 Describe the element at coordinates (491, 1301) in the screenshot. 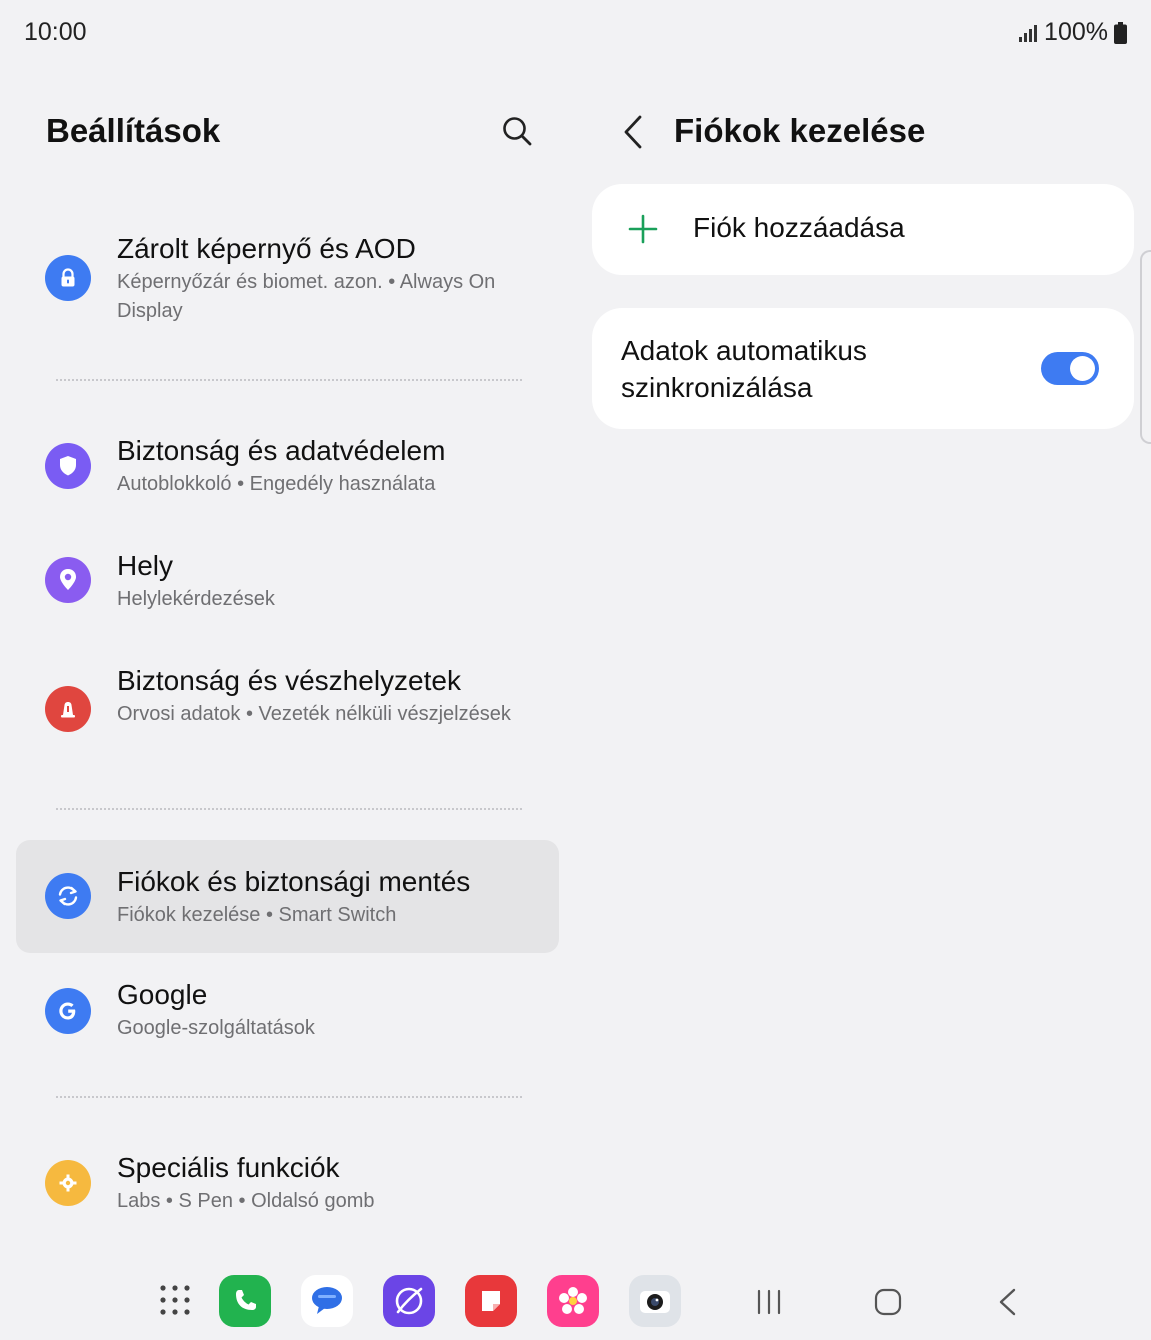

I see `notes-app-icon` at that location.